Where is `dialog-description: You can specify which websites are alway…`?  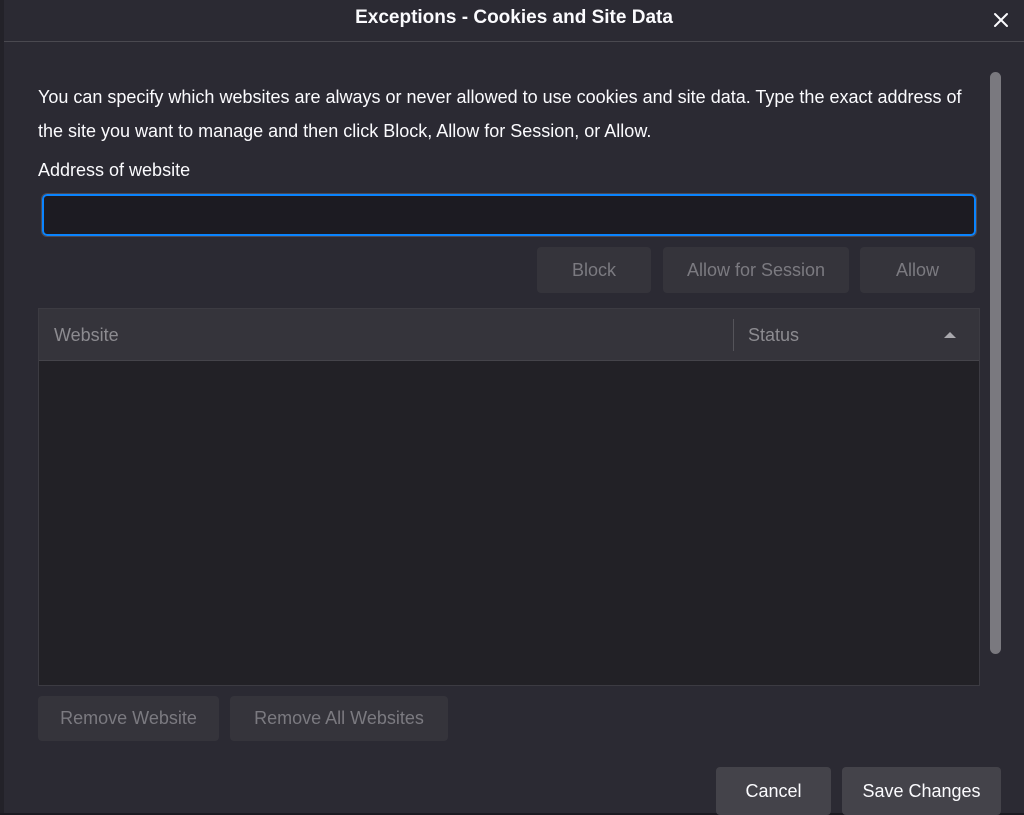
dialog-description: You can specify which websites are alway… is located at coordinates (500, 114).